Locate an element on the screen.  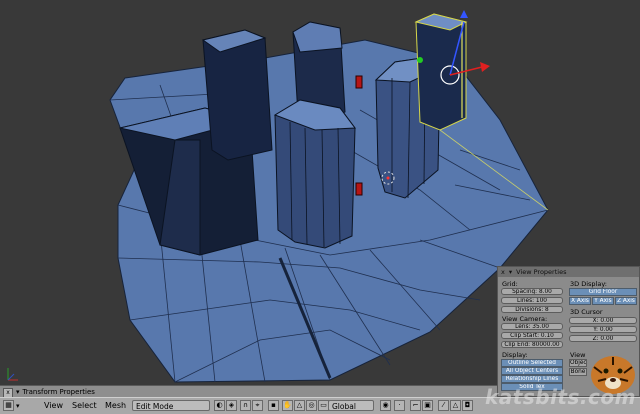
grid-spacing-field: Spacing: 8.00 is located at coordinates (532, 291).